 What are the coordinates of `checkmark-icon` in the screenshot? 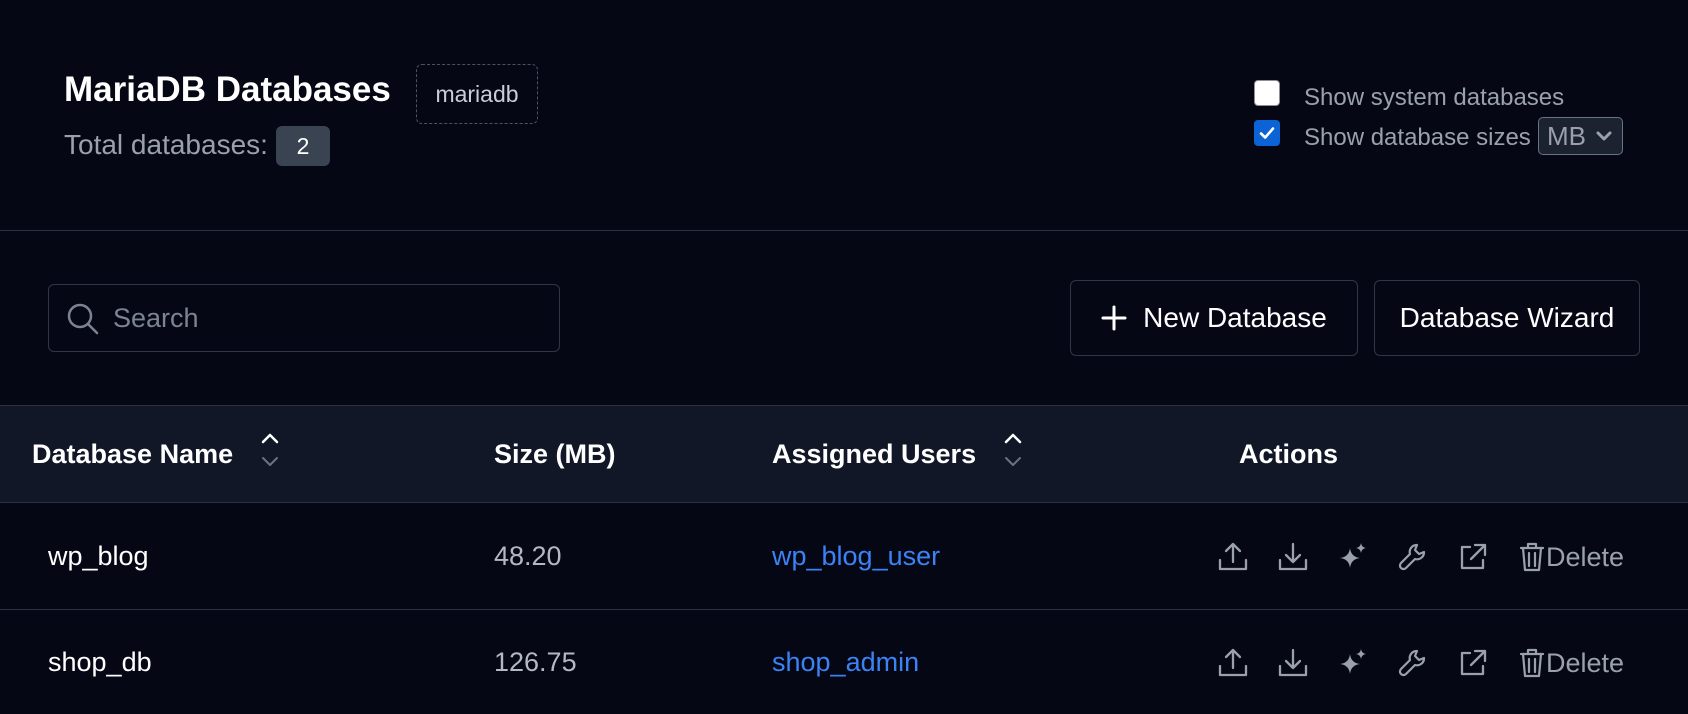 It's located at (1267, 133).